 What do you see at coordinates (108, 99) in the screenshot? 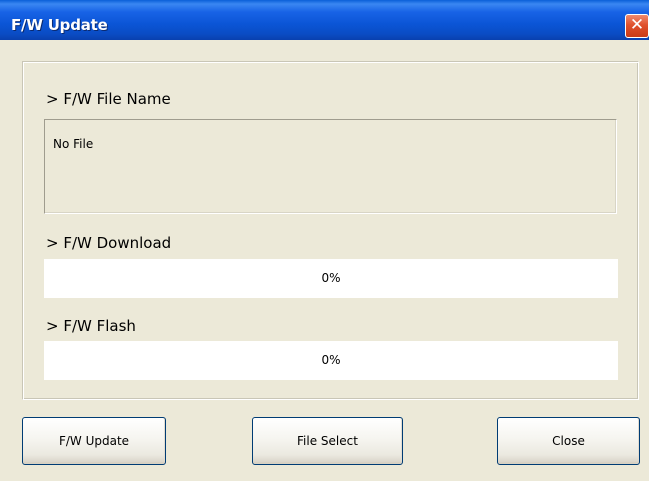
I see `file-name-label: > F/W File Name` at bounding box center [108, 99].